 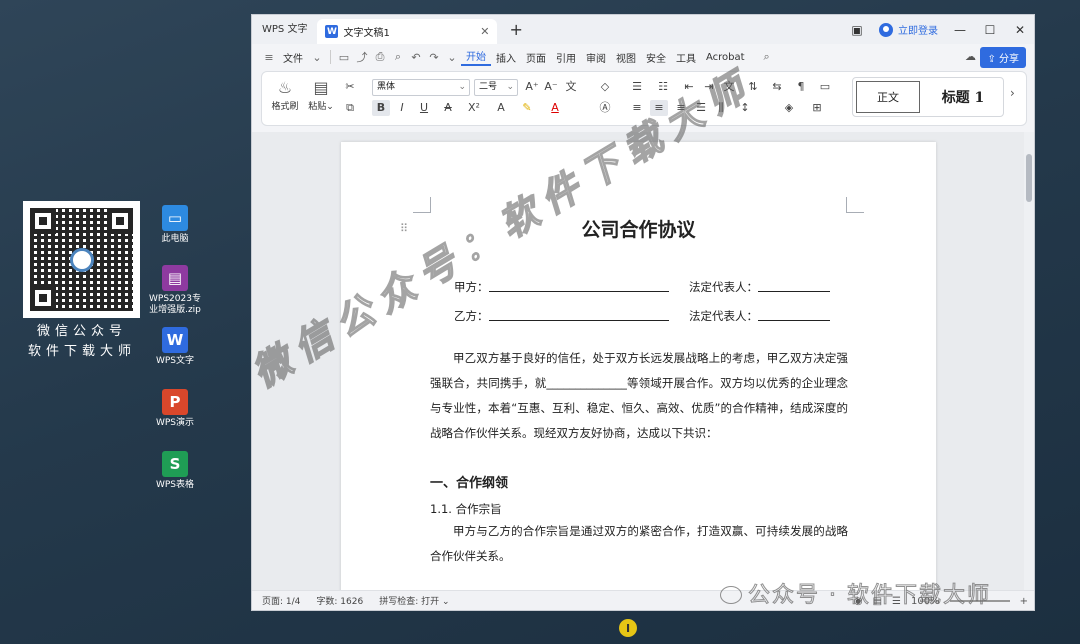 What do you see at coordinates (777, 87) in the screenshot?
I see `text-direction-icon: ⇆` at bounding box center [777, 87].